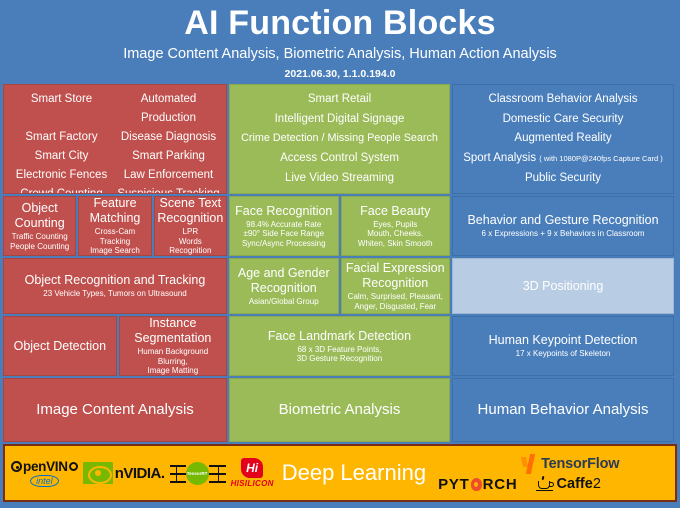 The width and height of the screenshot is (680, 508). What do you see at coordinates (73, 466) in the screenshot?
I see `openvino-tail-icon` at bounding box center [73, 466].